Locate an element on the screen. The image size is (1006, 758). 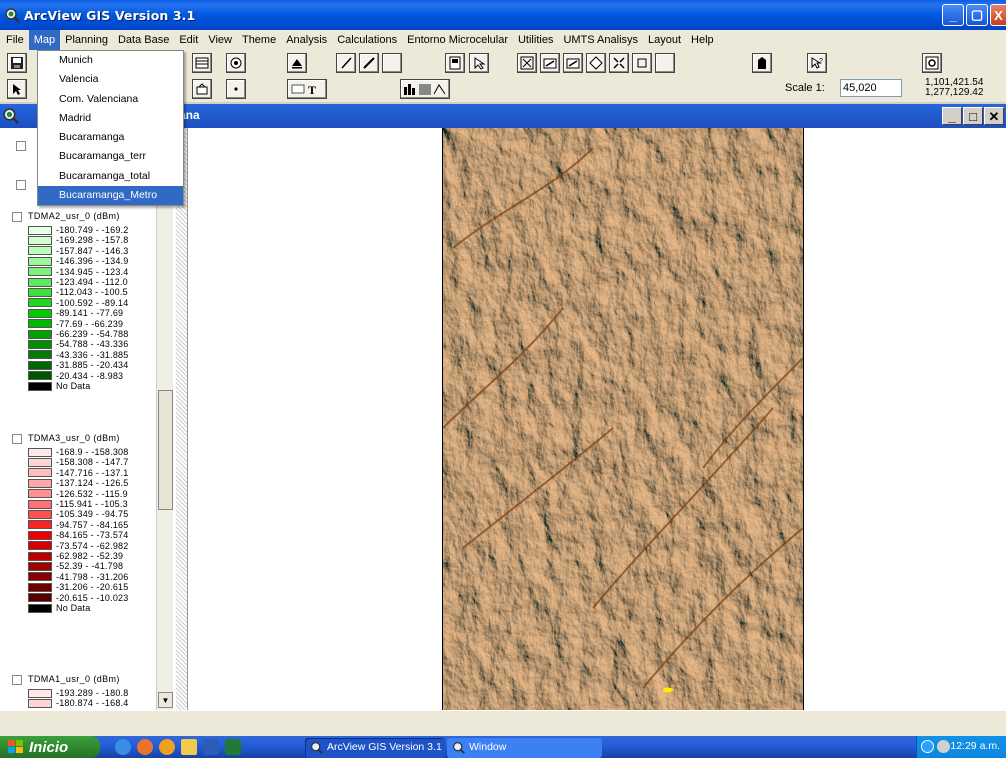
view-icon is located at coordinates (11, 116).